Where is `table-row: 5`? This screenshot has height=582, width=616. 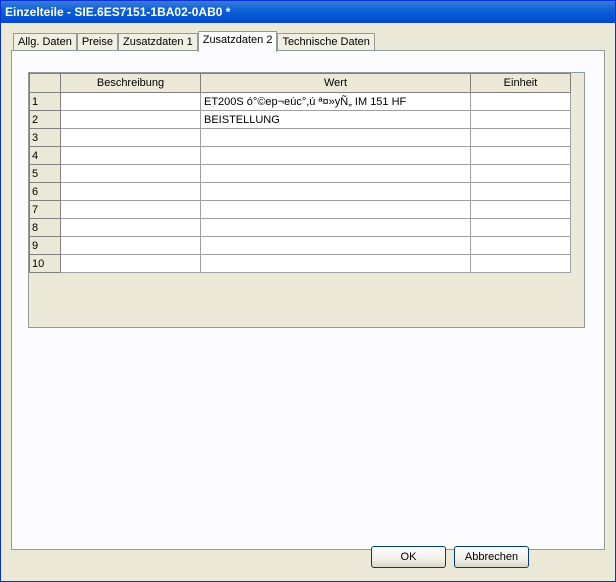 table-row: 5 is located at coordinates (300, 173).